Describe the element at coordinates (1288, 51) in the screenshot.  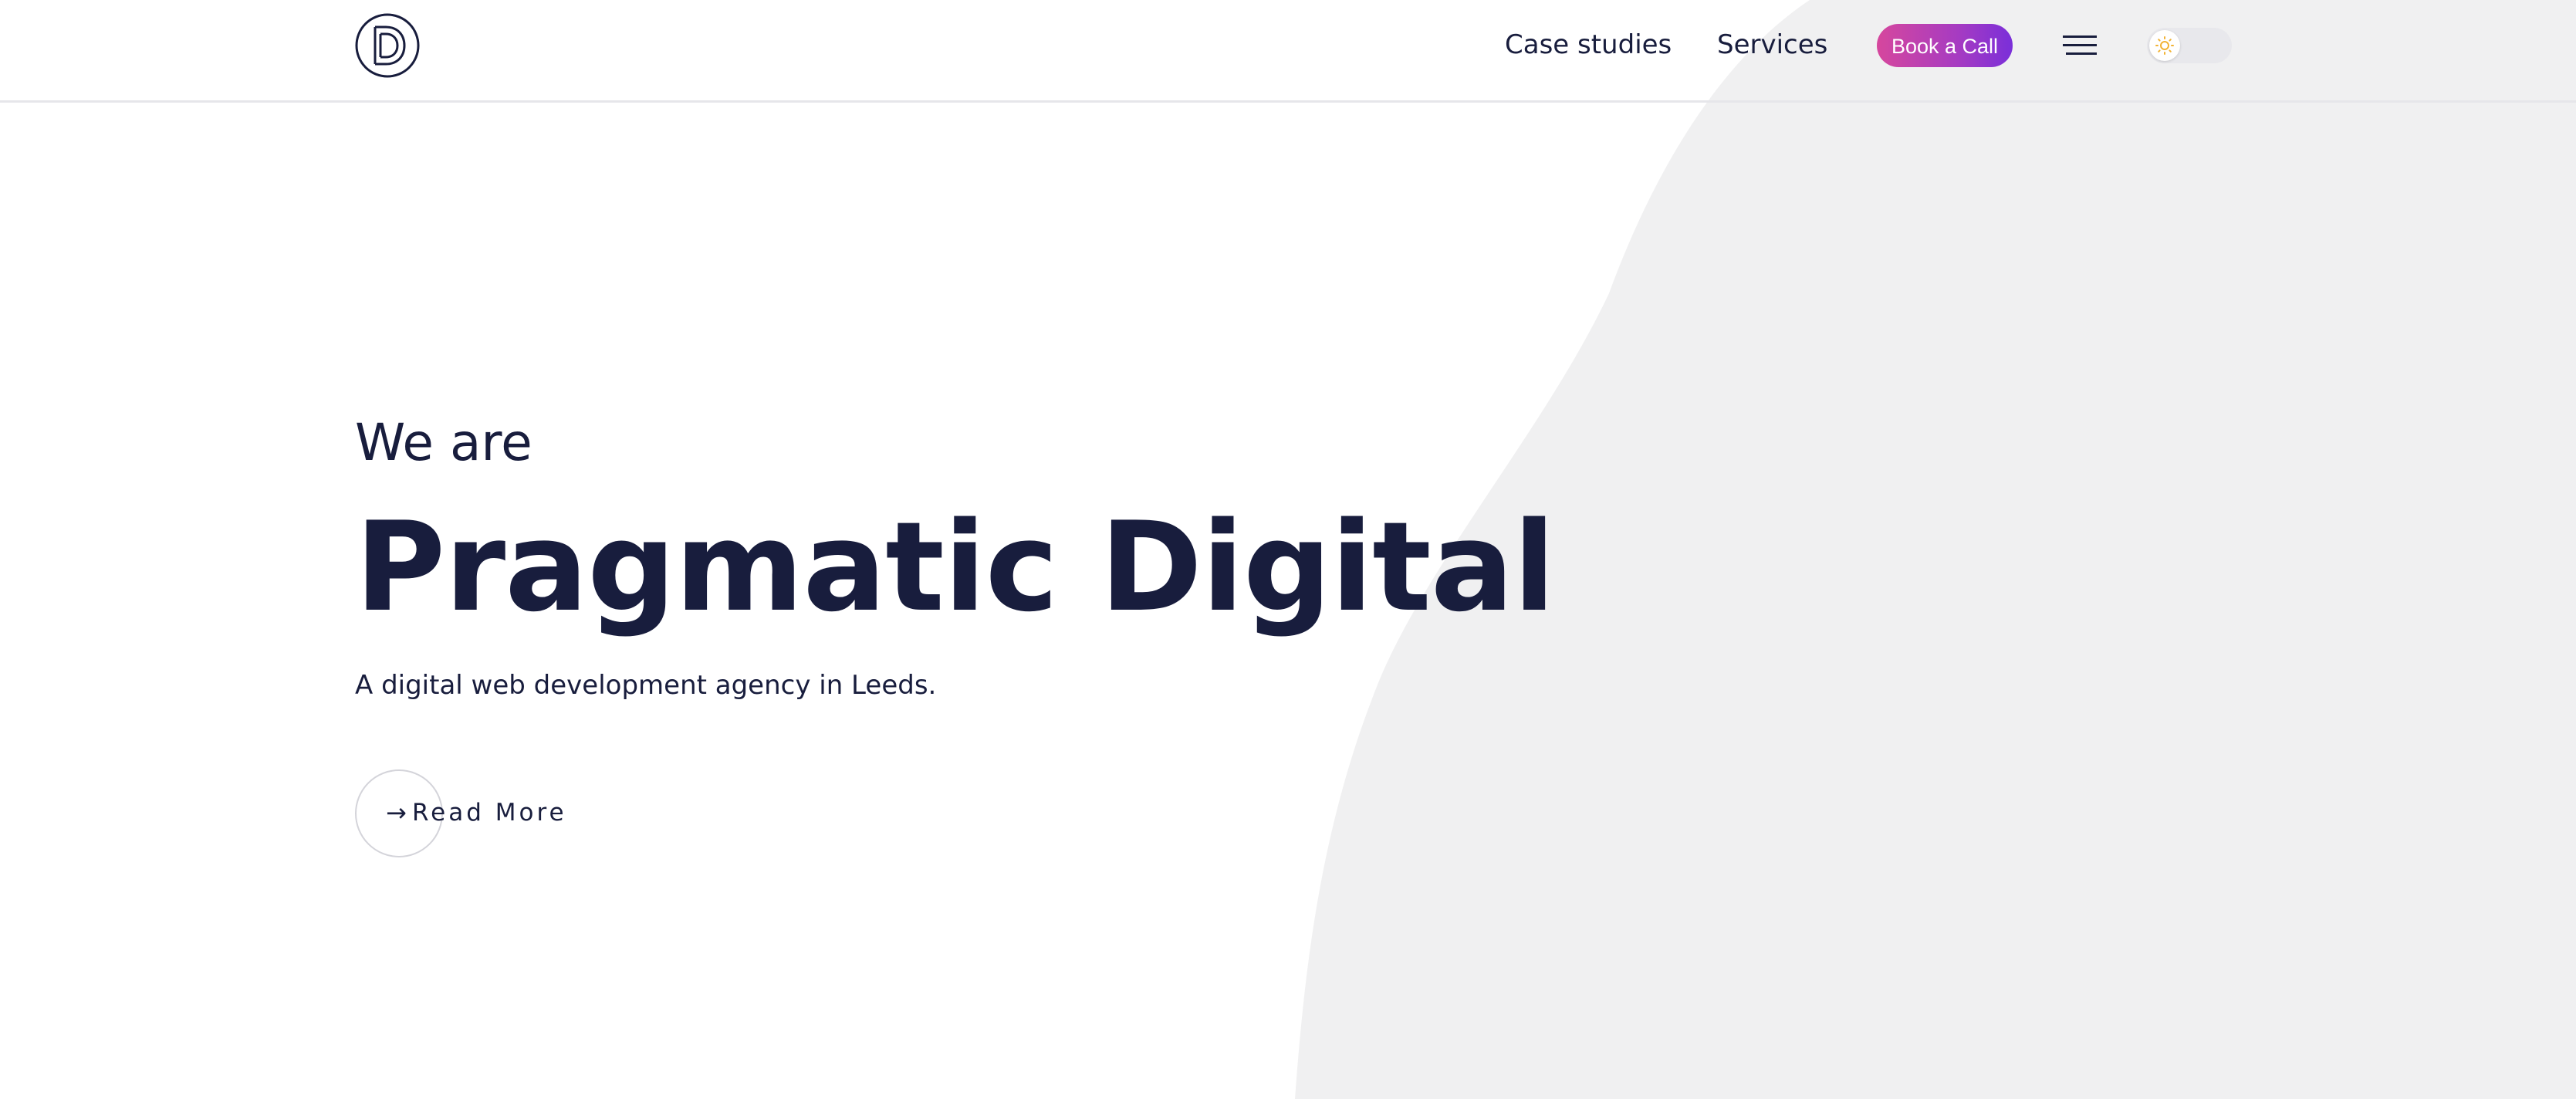
I see `site-header: Case studies Services Book a Call` at that location.